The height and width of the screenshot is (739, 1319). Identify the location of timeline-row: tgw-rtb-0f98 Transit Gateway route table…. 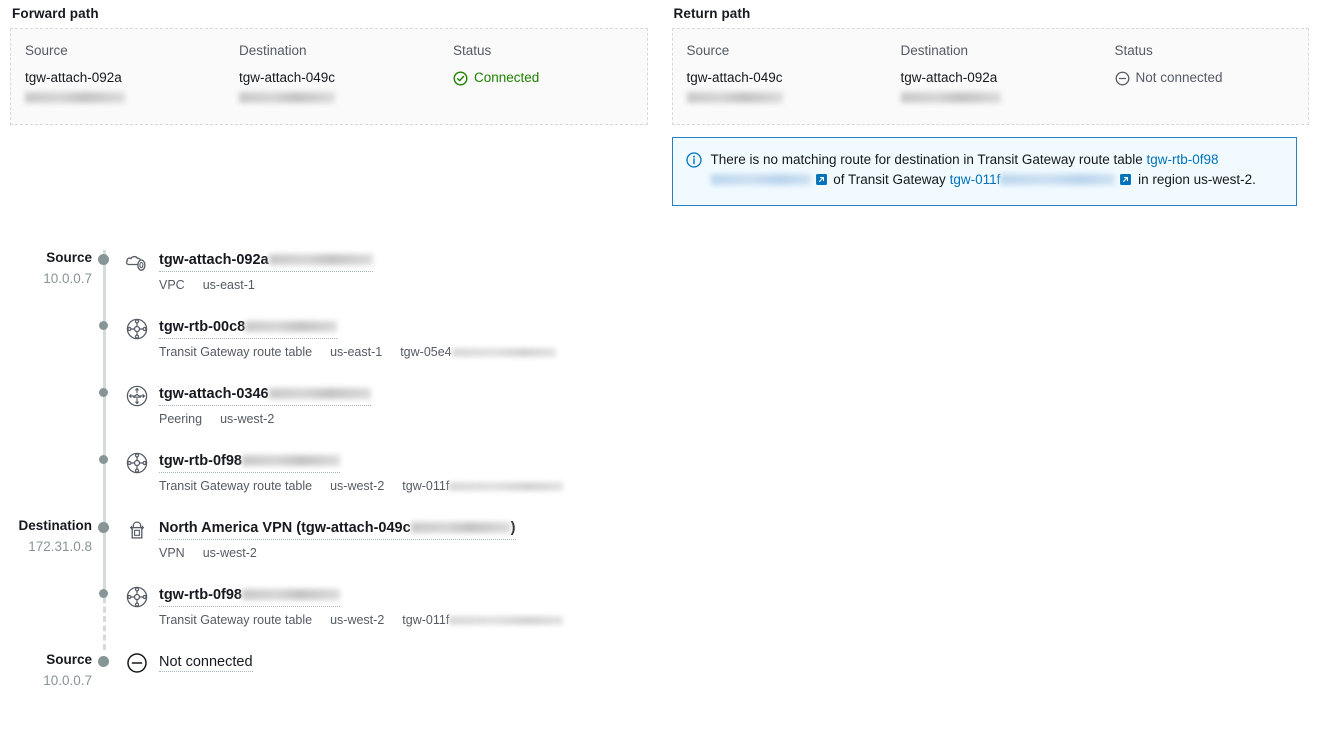
(659, 618).